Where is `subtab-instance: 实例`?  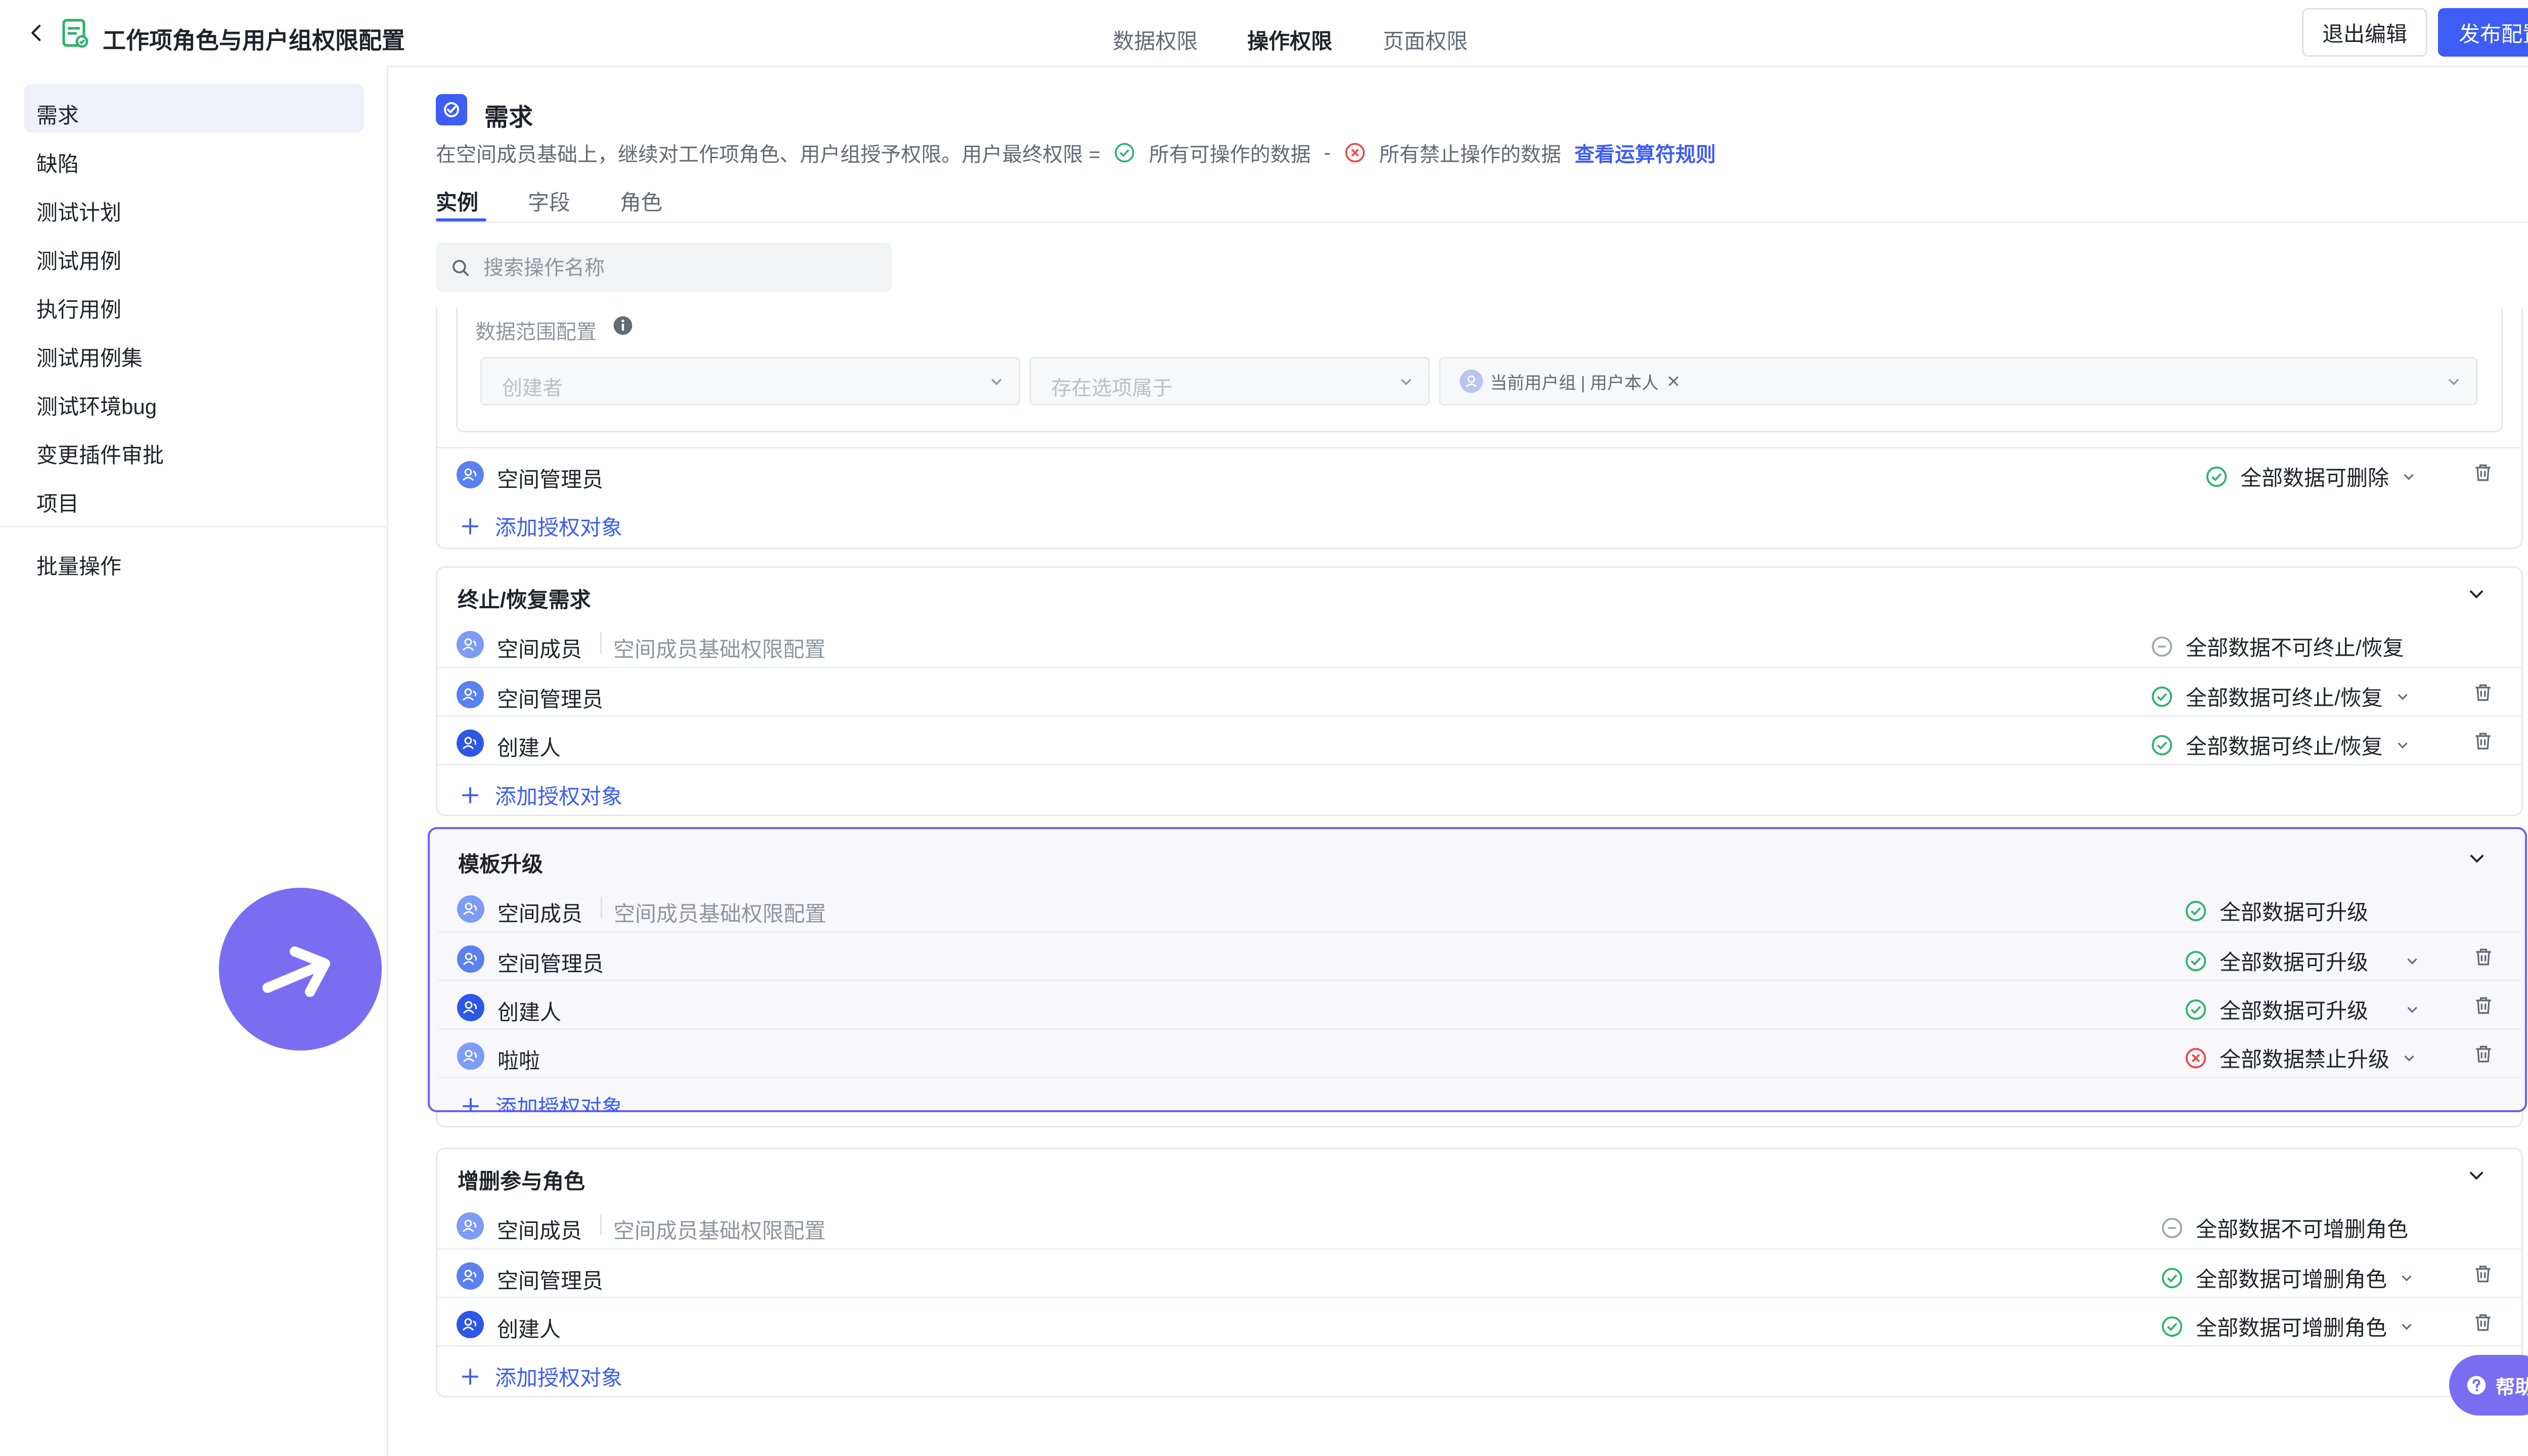 subtab-instance: 实例 is located at coordinates (457, 201).